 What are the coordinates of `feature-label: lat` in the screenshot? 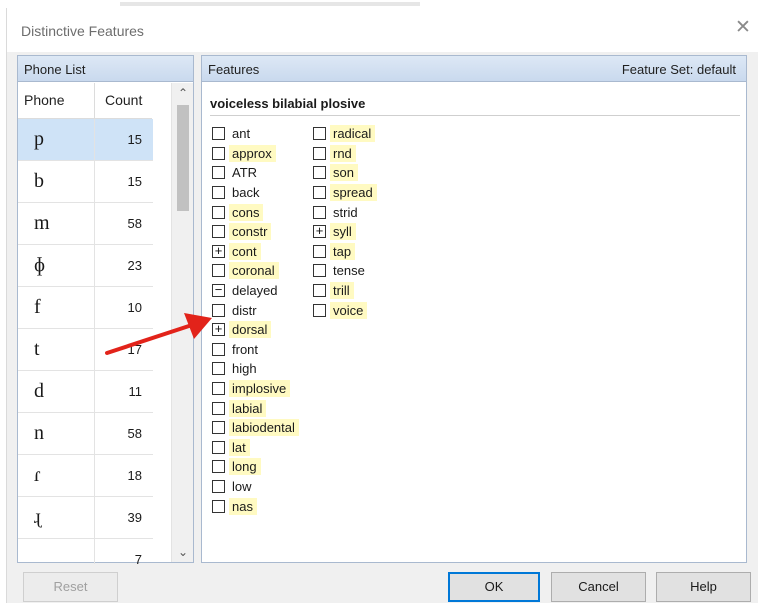 It's located at (239, 447).